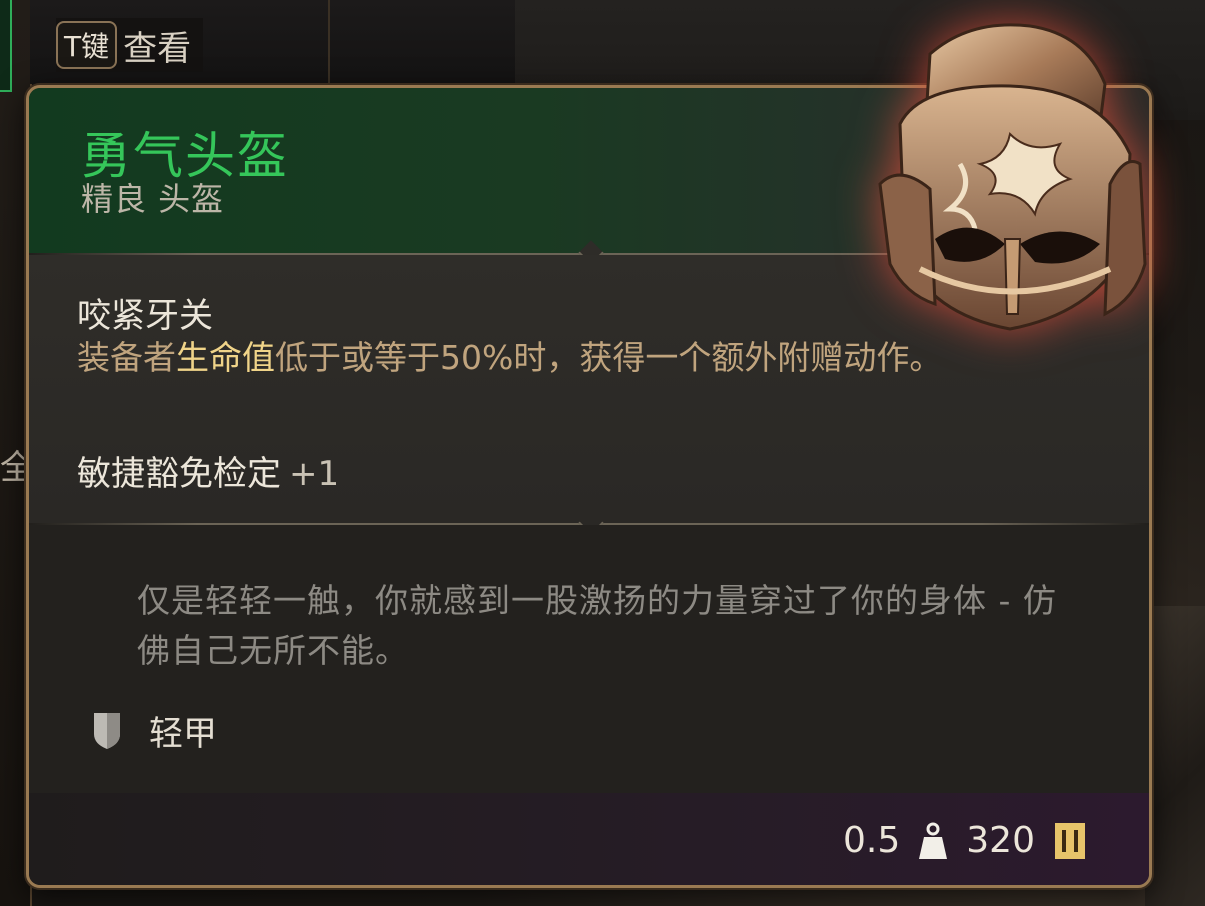  What do you see at coordinates (145, 316) in the screenshot?
I see `property-title: 咬紧牙关` at bounding box center [145, 316].